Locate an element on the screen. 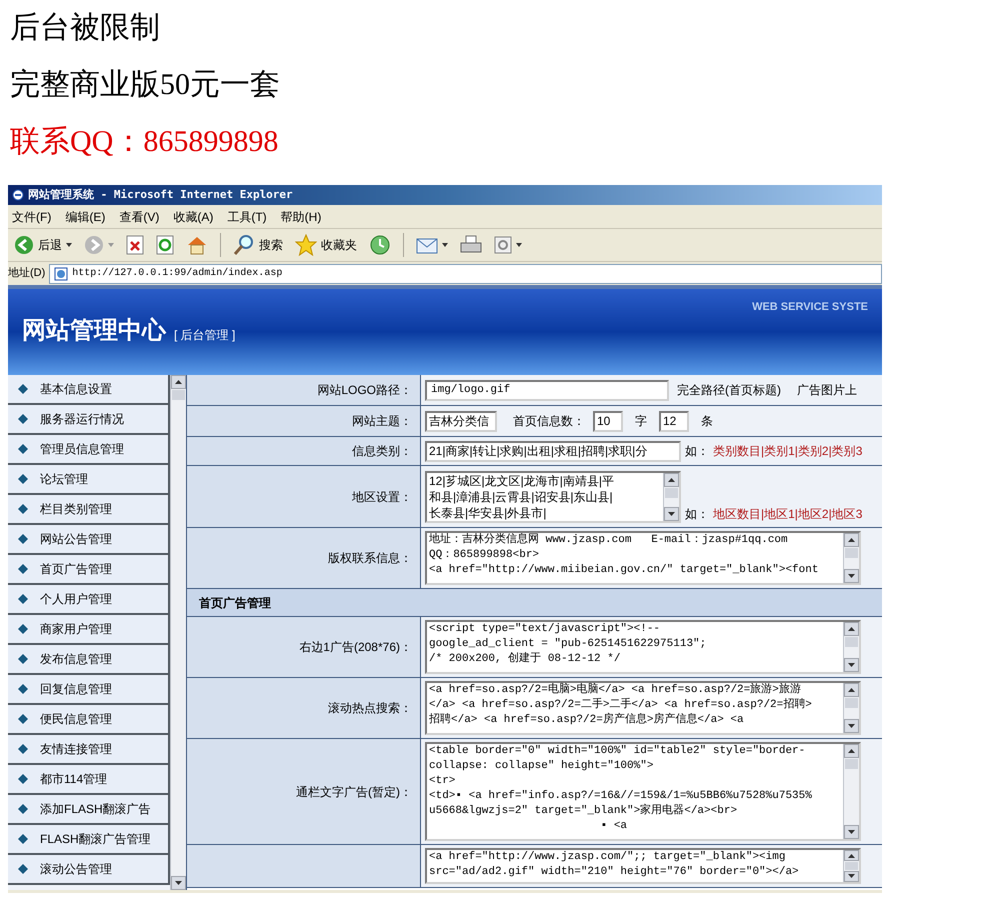 This screenshot has height=908, width=998. text-area: <a href="http://www.jzasp.com/";; target="_blank"><img src="ad/ad2.gif" width="210" height="76" border="0"></a> is located at coordinates (643, 866).